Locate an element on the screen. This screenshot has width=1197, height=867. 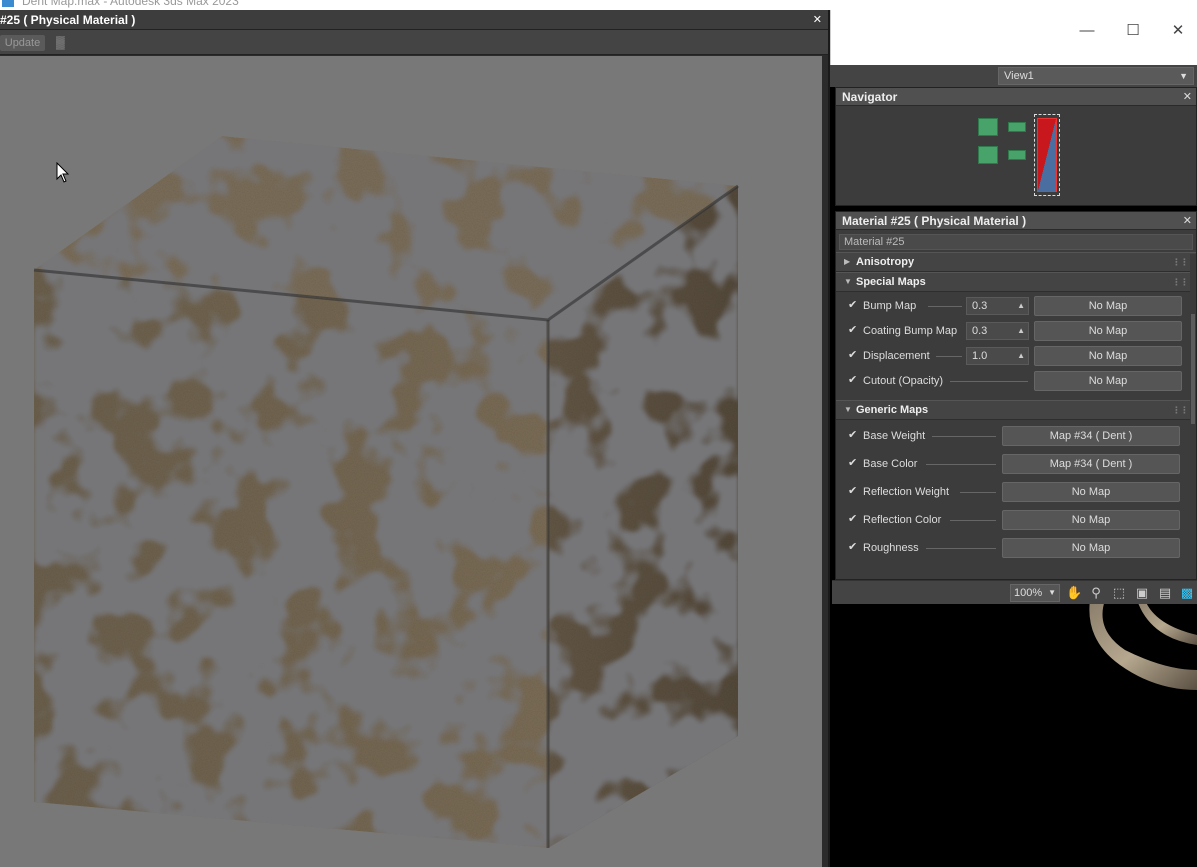
maximize-icon: ☐ is located at coordinates (1133, 31).